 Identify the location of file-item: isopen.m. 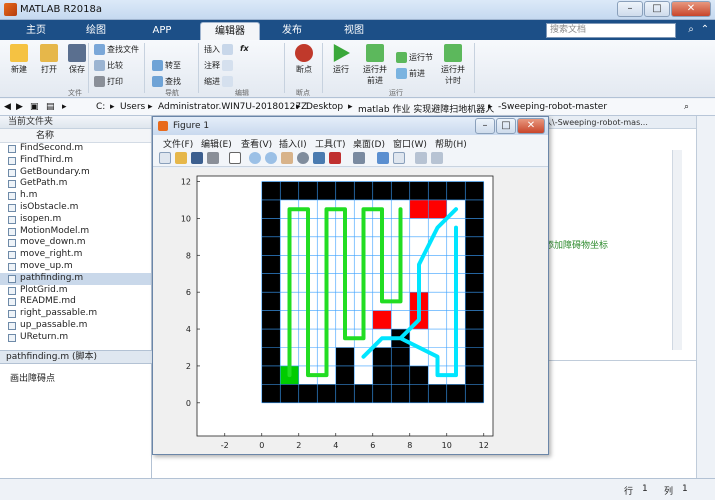
(75, 220).